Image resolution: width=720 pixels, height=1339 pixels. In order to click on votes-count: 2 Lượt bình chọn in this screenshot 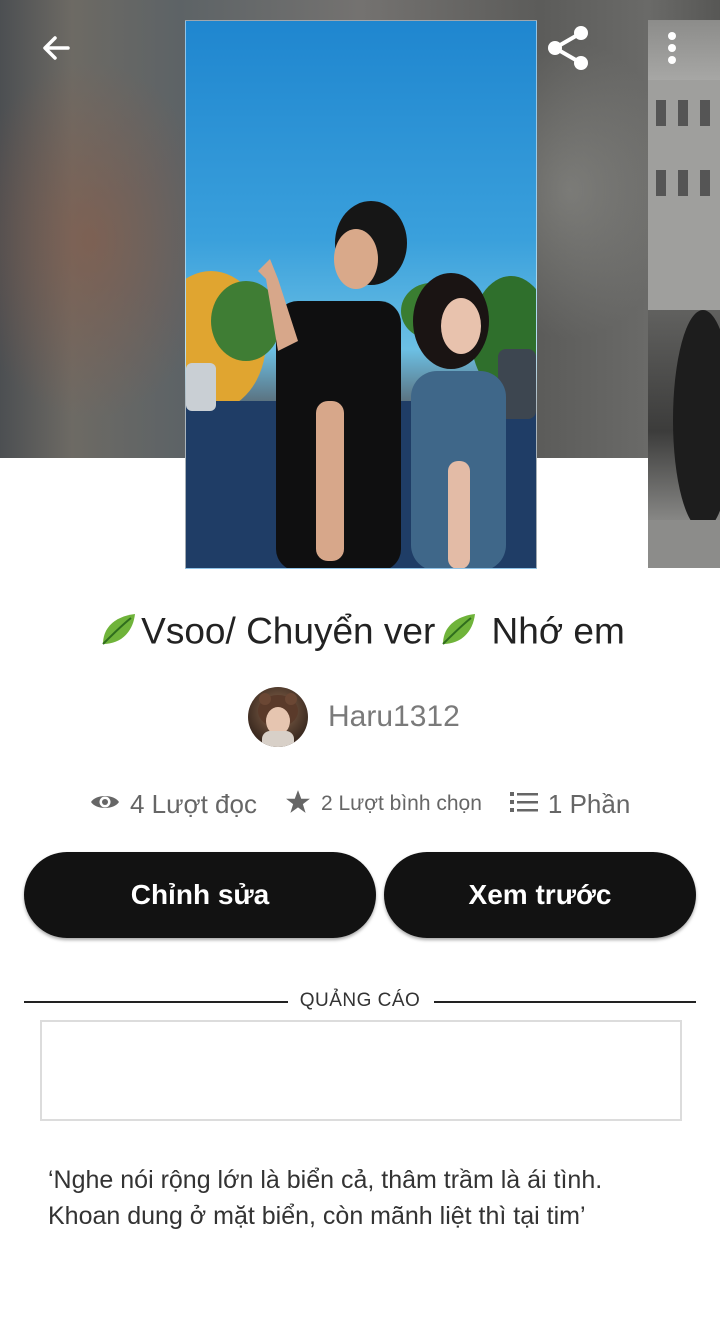, I will do `click(401, 803)`.